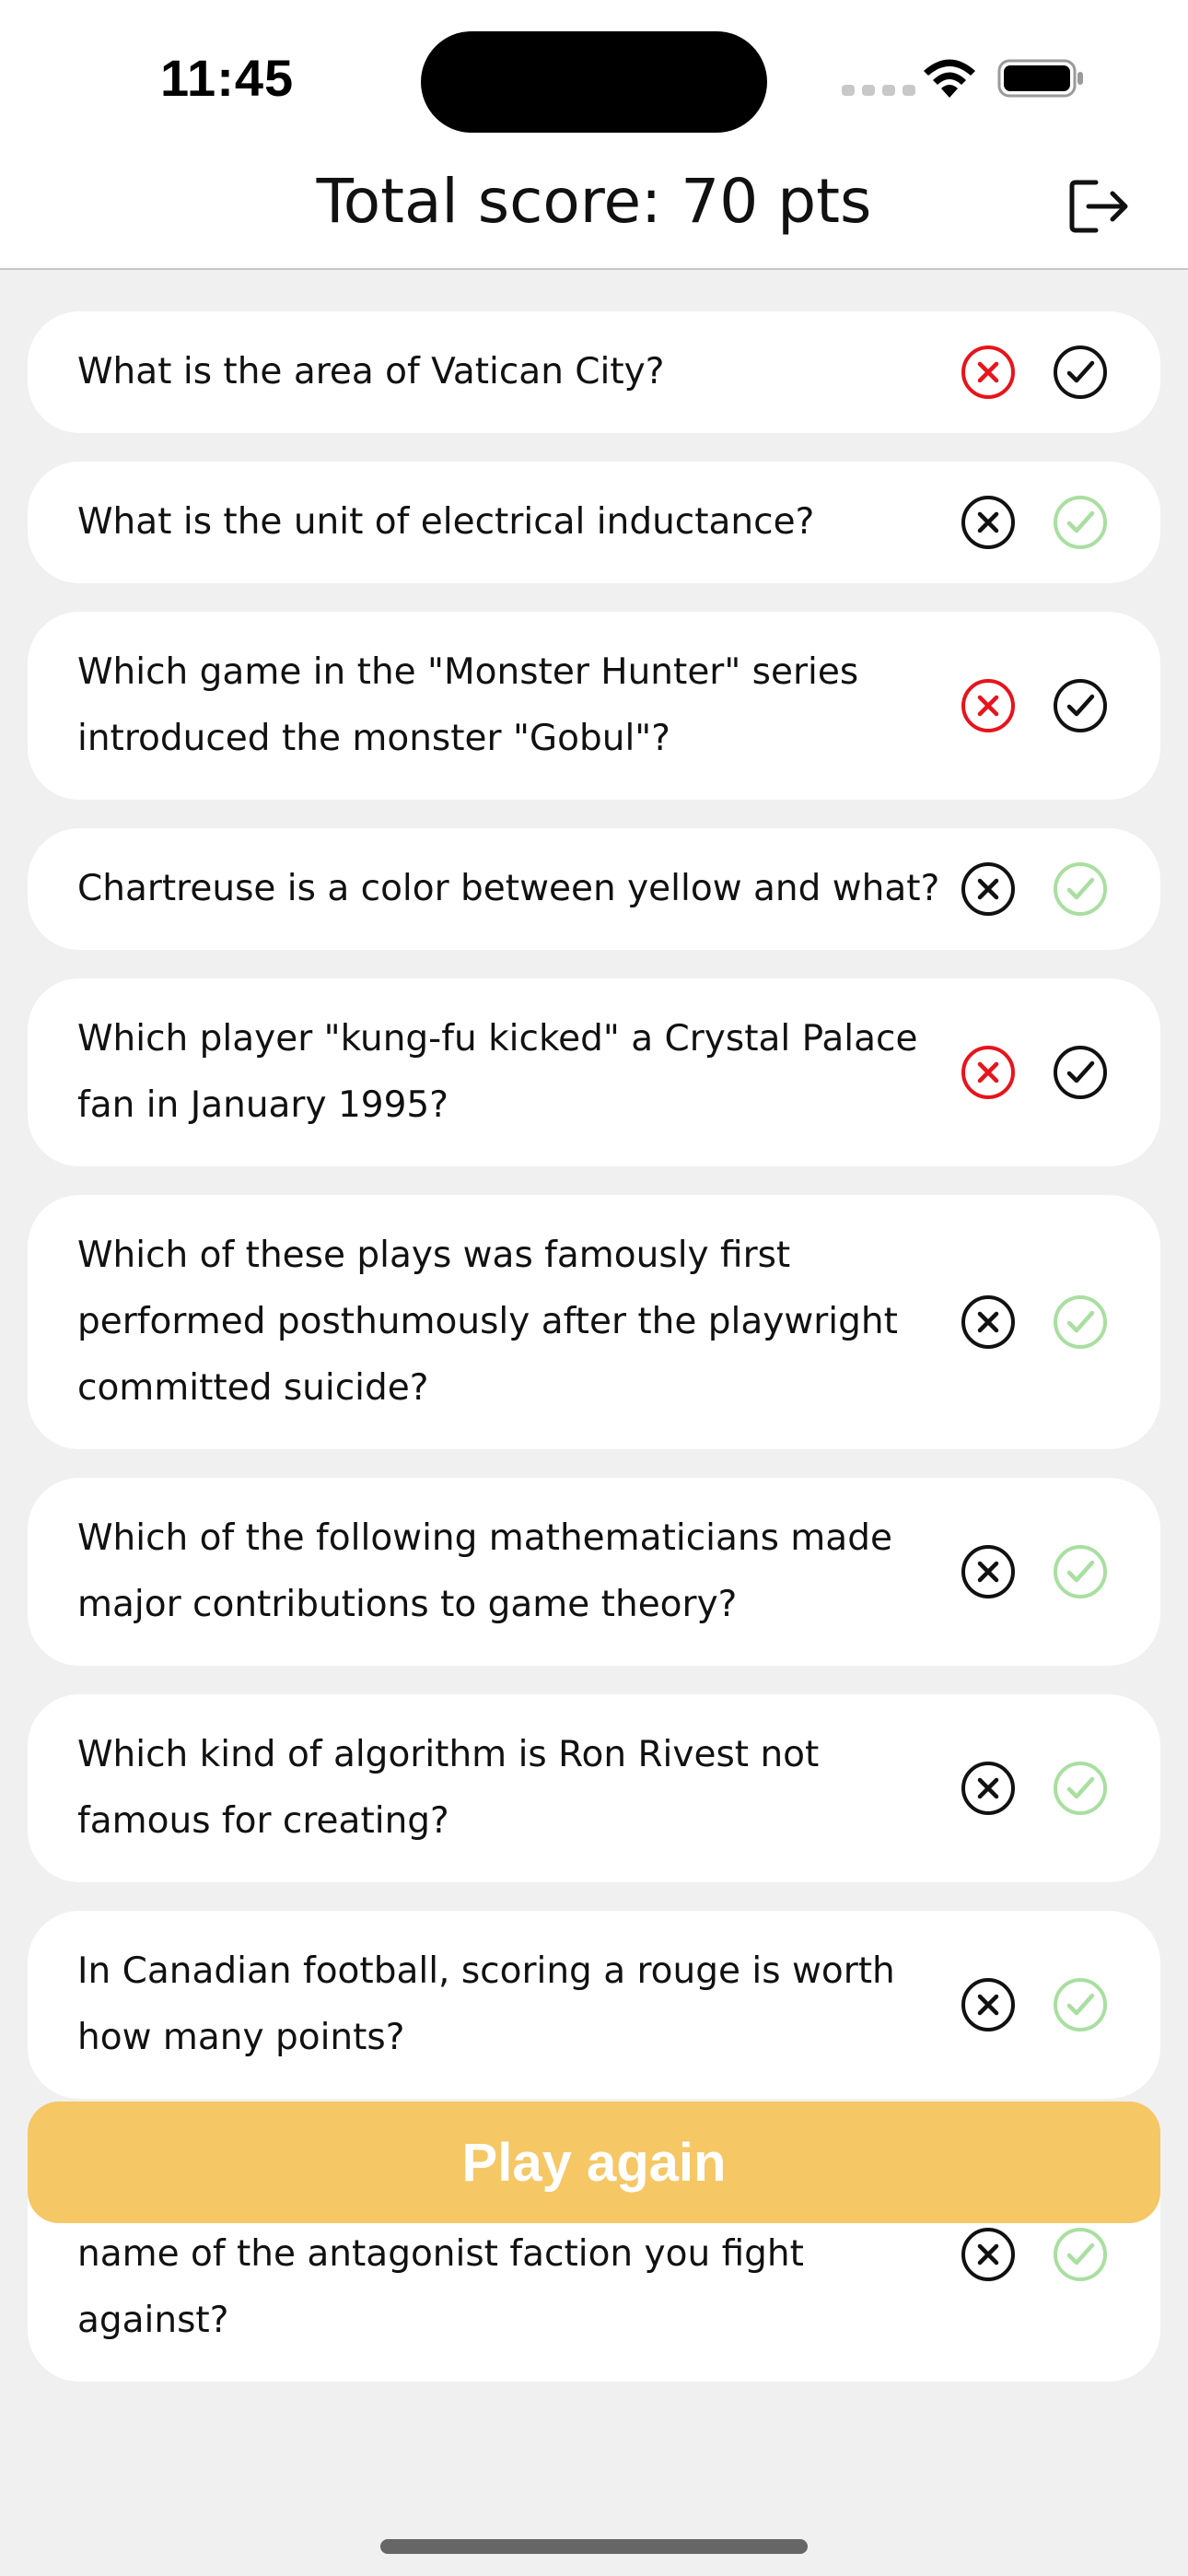 Image resolution: width=1188 pixels, height=2576 pixels. Describe the element at coordinates (1040, 78) in the screenshot. I see `battery-icon` at that location.